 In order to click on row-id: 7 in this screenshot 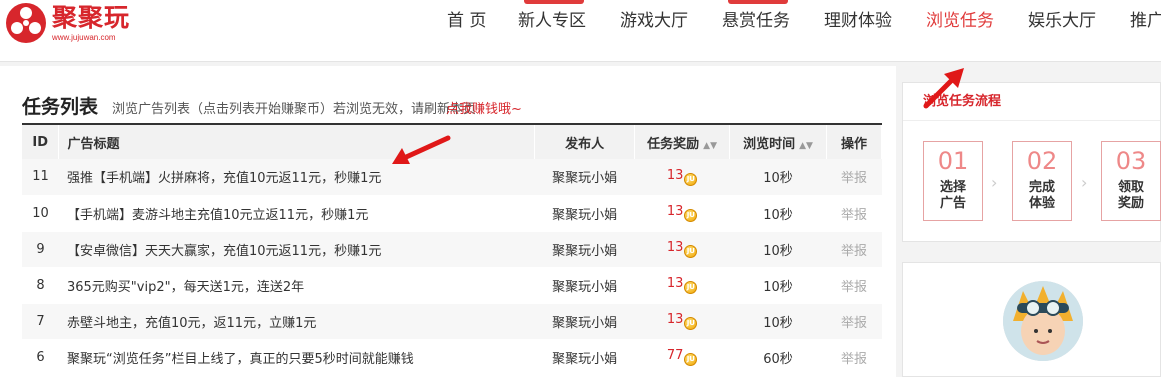, I will do `click(40, 321)`.